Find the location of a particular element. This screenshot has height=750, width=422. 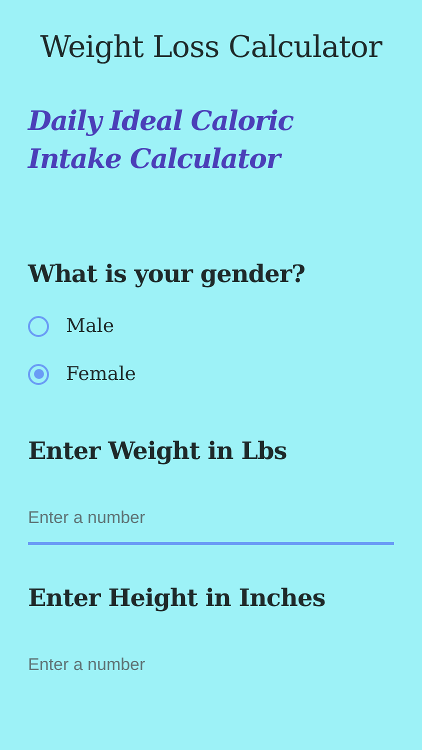

radio-label: Female is located at coordinates (101, 374).